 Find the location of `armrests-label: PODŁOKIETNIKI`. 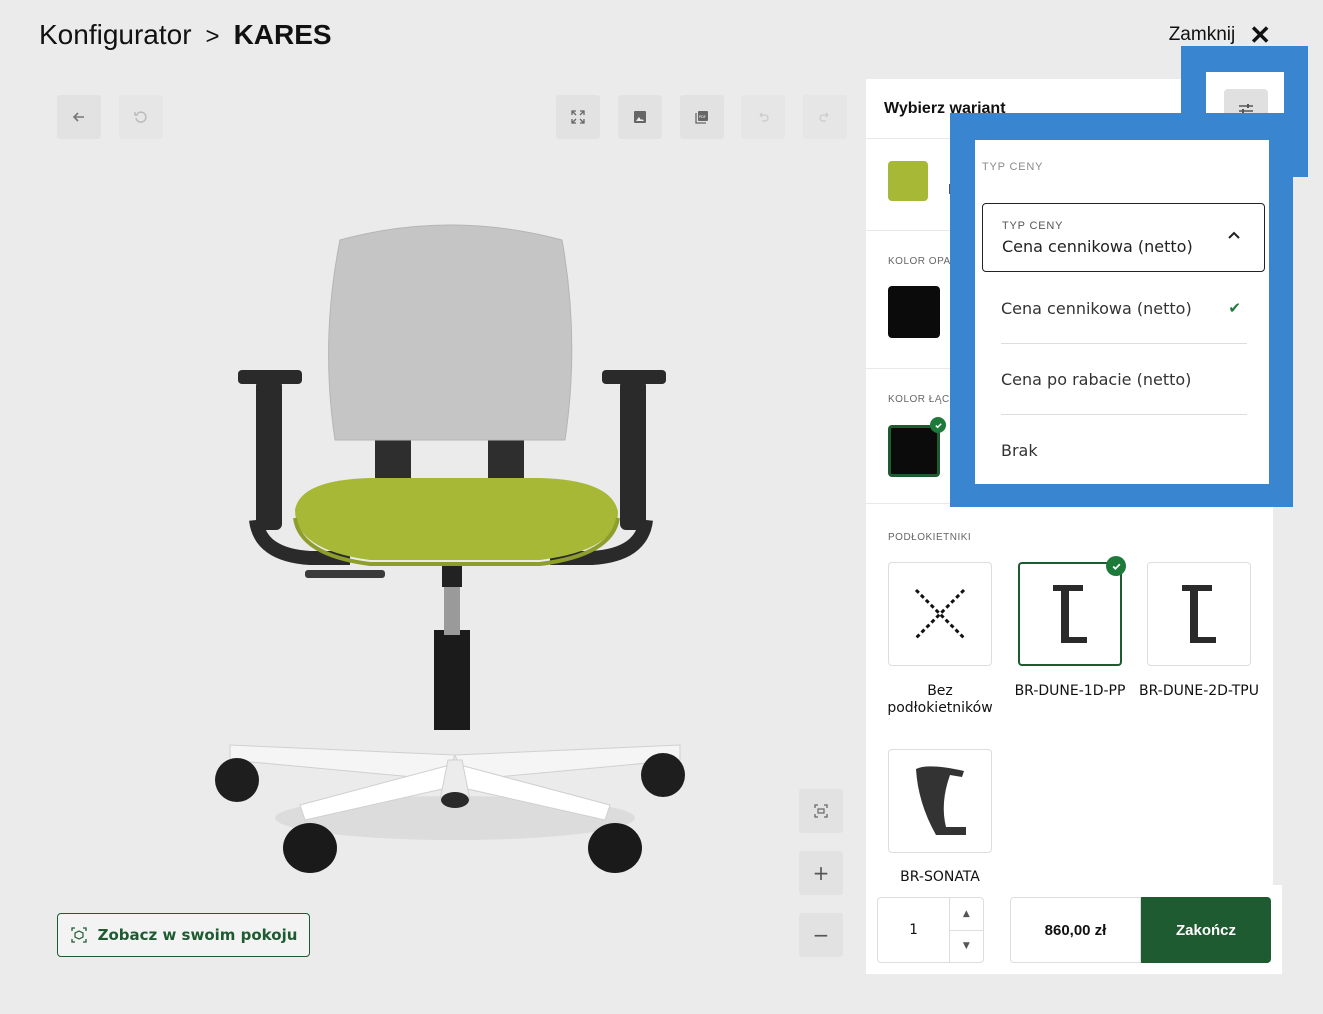

armrests-label: PODŁOKIETNIKI is located at coordinates (930, 537).